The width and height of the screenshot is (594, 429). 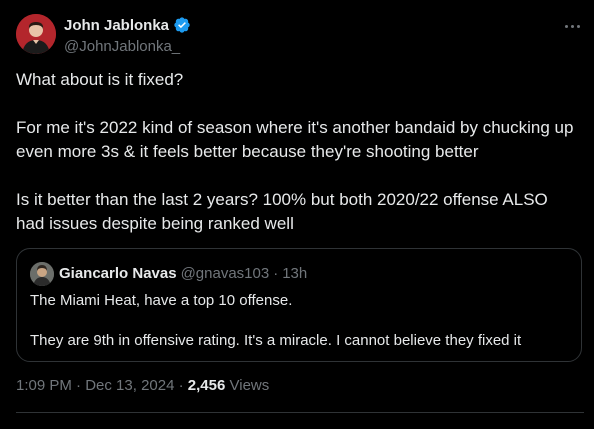 I want to click on tweet-paragraph: What about is it fixed?, so click(x=100, y=79).